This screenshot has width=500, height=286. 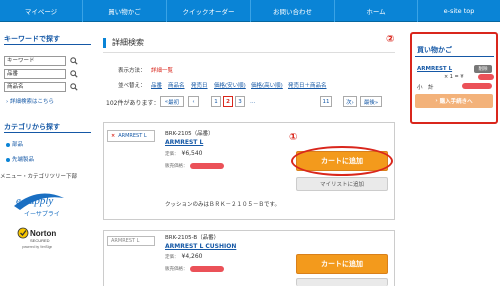 I want to click on part-number-input: 品番, so click(x=35, y=74).